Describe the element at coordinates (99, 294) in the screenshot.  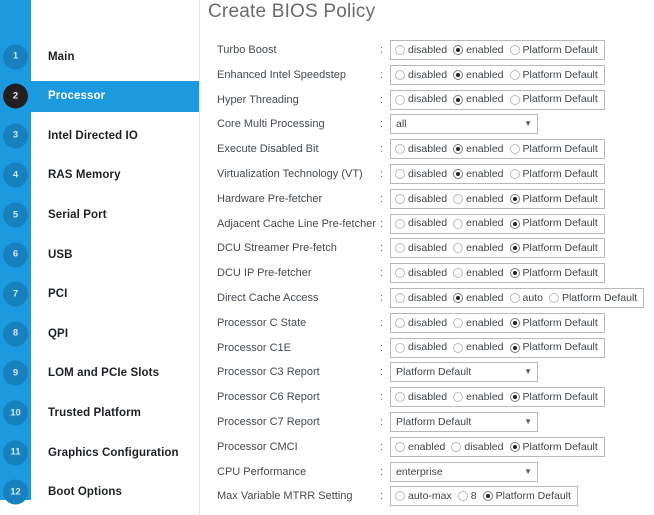
I see `sidebar-item-pci: 7 PCI` at that location.